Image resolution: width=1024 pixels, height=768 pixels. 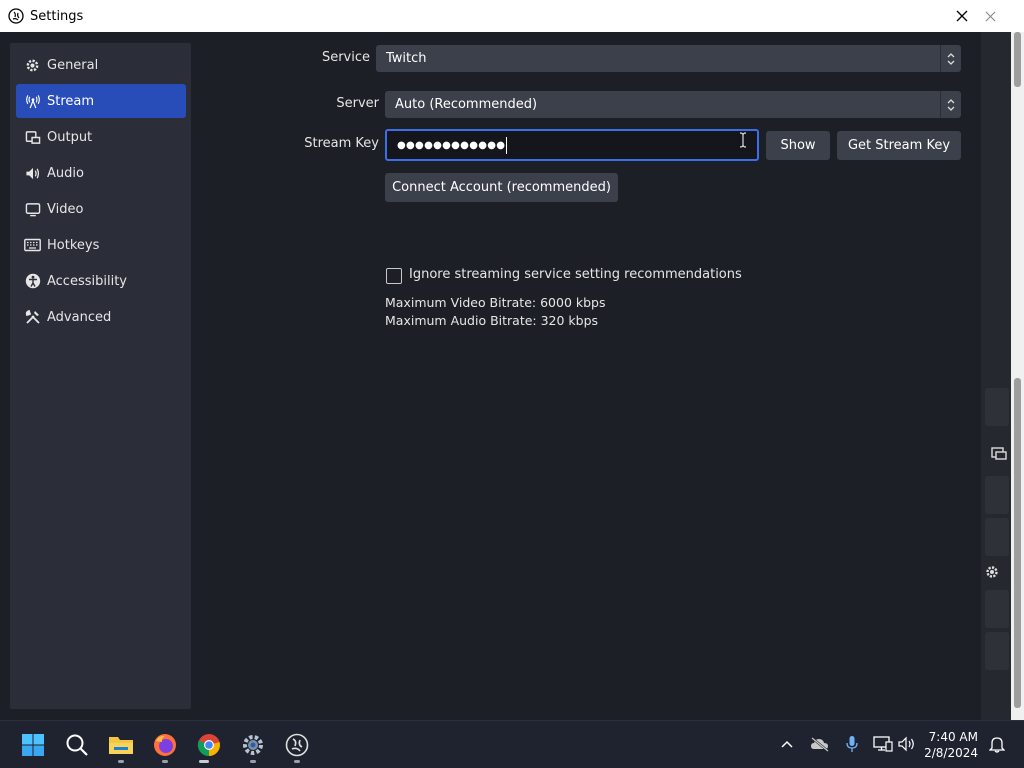 I want to click on chevron-up-icon, so click(x=787, y=744).